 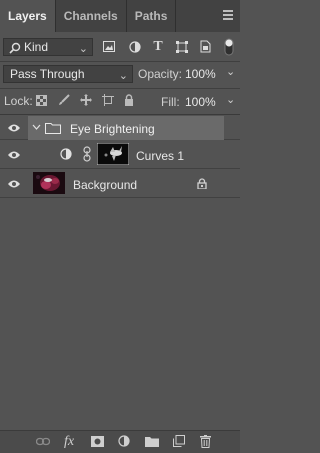 What do you see at coordinates (69, 442) in the screenshot?
I see `fx-icon: fx` at bounding box center [69, 442].